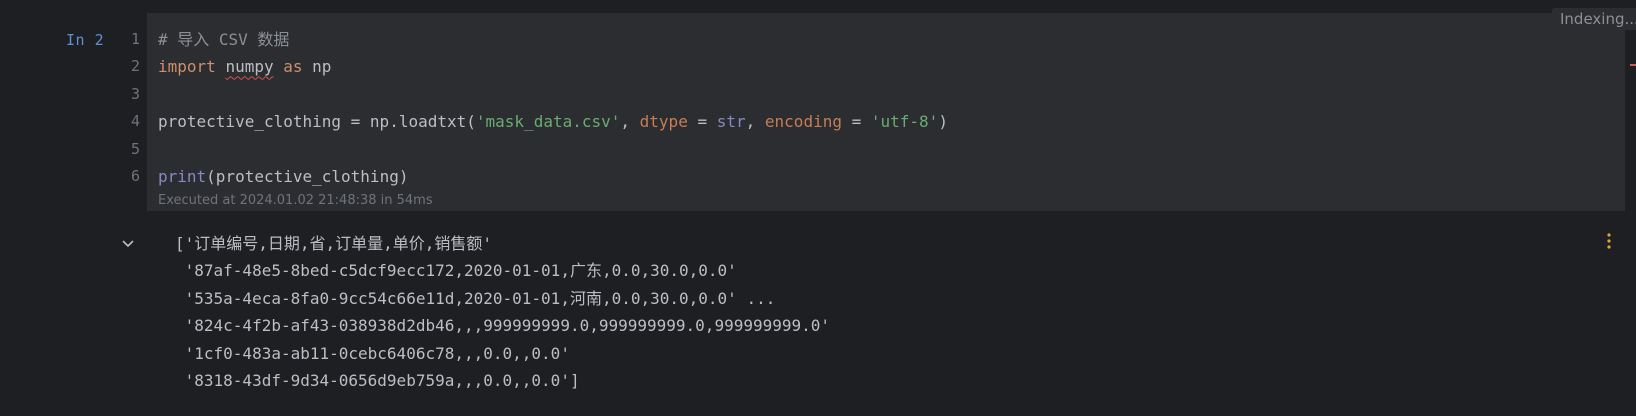 The image size is (1636, 416). What do you see at coordinates (372, 353) in the screenshot?
I see `output-line: '1cf0-483a-ab11-0cebc6406c78,,,0.0,,0.0'` at bounding box center [372, 353].